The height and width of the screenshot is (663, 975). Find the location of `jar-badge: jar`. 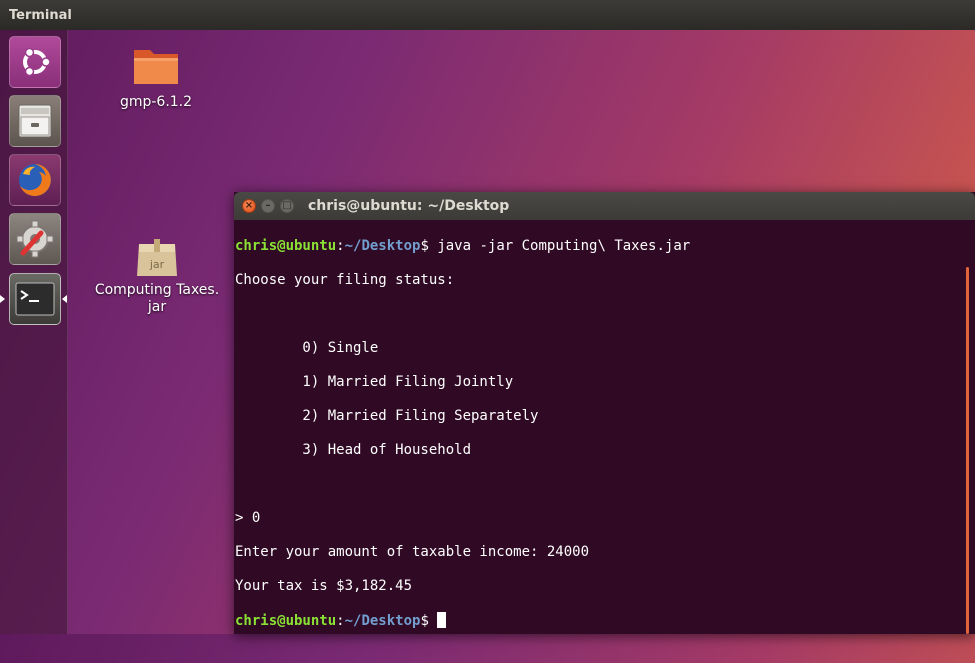

jar-badge: jar is located at coordinates (157, 264).